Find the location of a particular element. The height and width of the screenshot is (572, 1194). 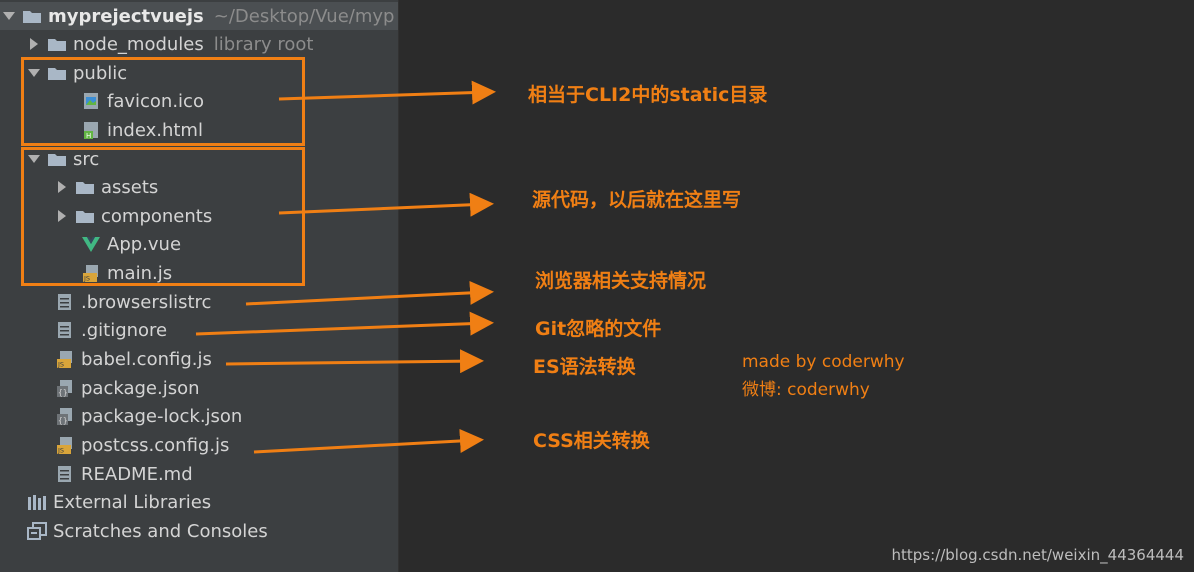

watermark-url: https://blog.csdn.net/weixin_44364444 is located at coordinates (1037, 555).